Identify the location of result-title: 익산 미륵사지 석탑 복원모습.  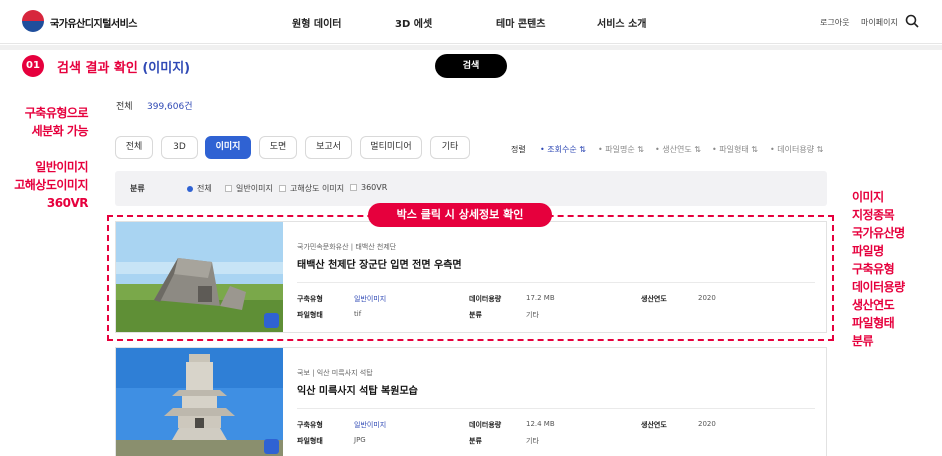
(357, 389).